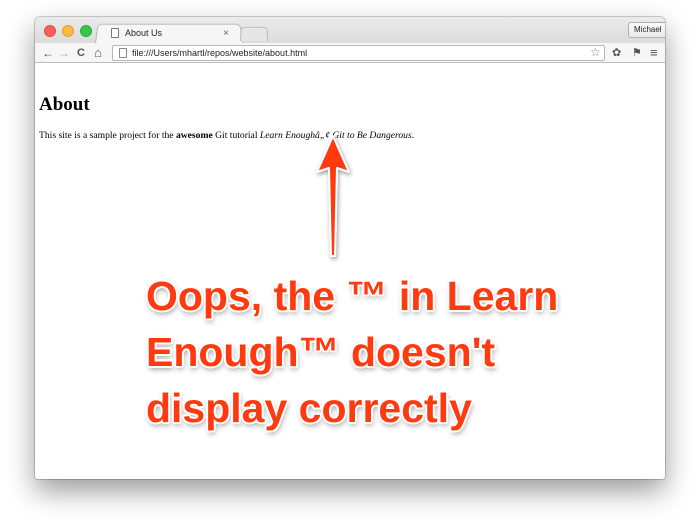 This screenshot has height=528, width=700. I want to click on paragraph-text-end: ., so click(413, 135).